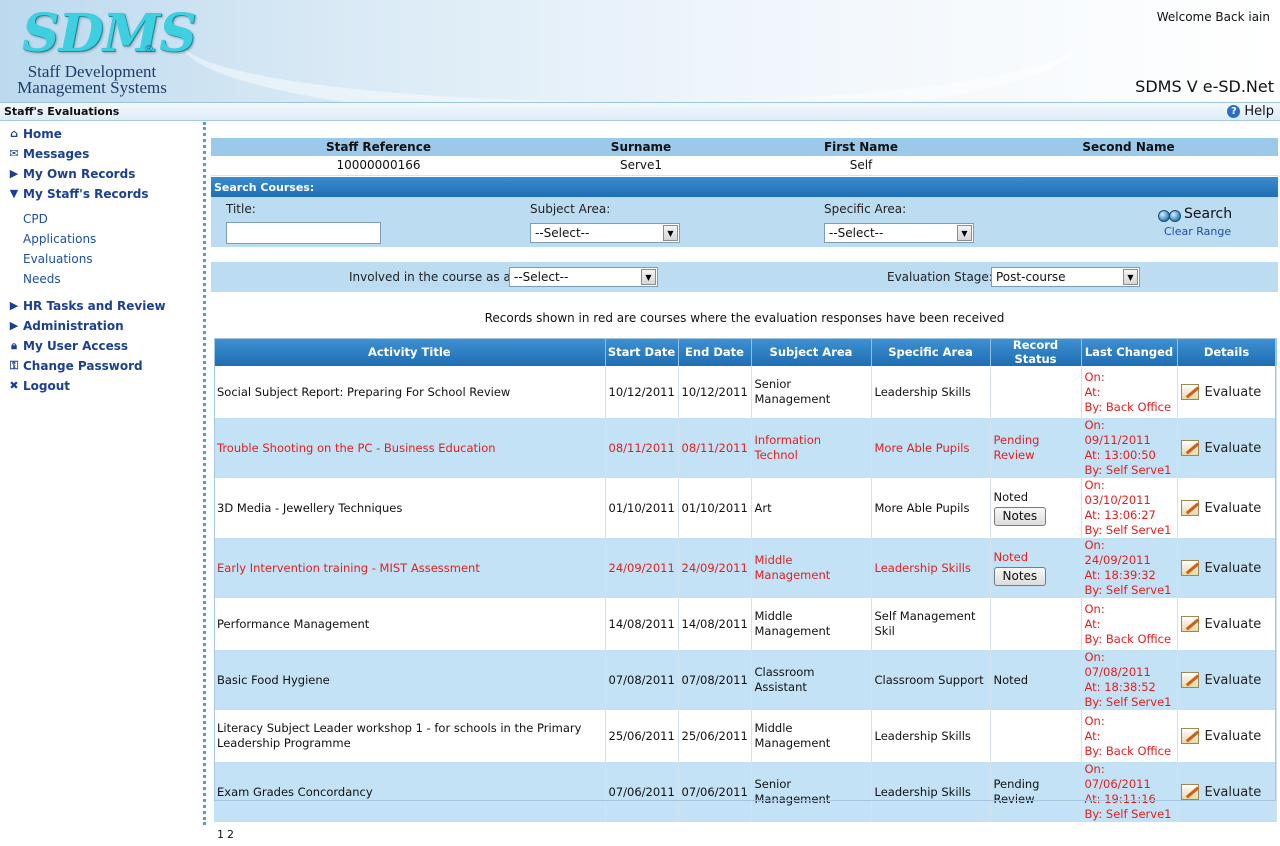 This screenshot has height=846, width=1280. What do you see at coordinates (230, 834) in the screenshot?
I see `page-link: 2` at bounding box center [230, 834].